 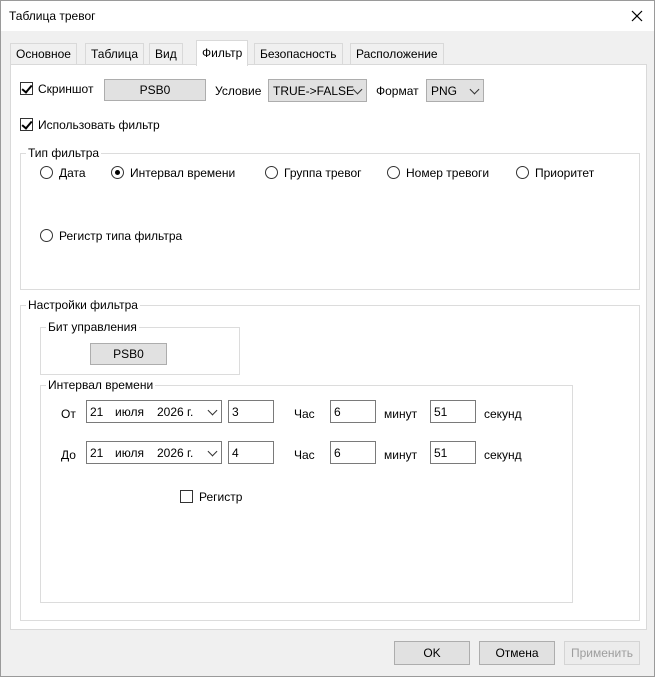 What do you see at coordinates (186, 496) in the screenshot?
I see `register-checkbox` at bounding box center [186, 496].